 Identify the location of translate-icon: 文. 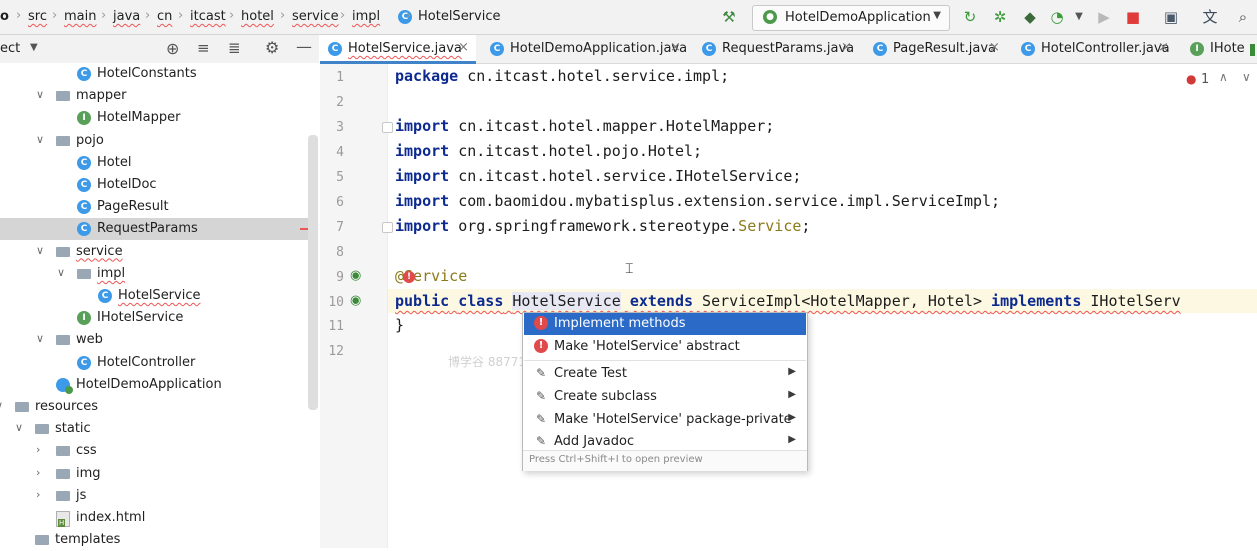
(1210, 17).